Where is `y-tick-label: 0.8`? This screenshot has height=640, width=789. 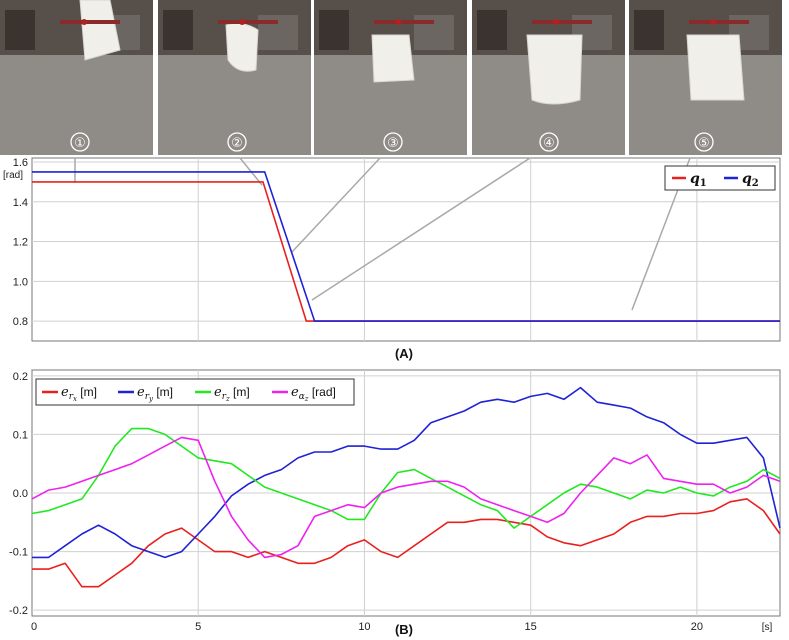
y-tick-label: 0.8 is located at coordinates (20, 322).